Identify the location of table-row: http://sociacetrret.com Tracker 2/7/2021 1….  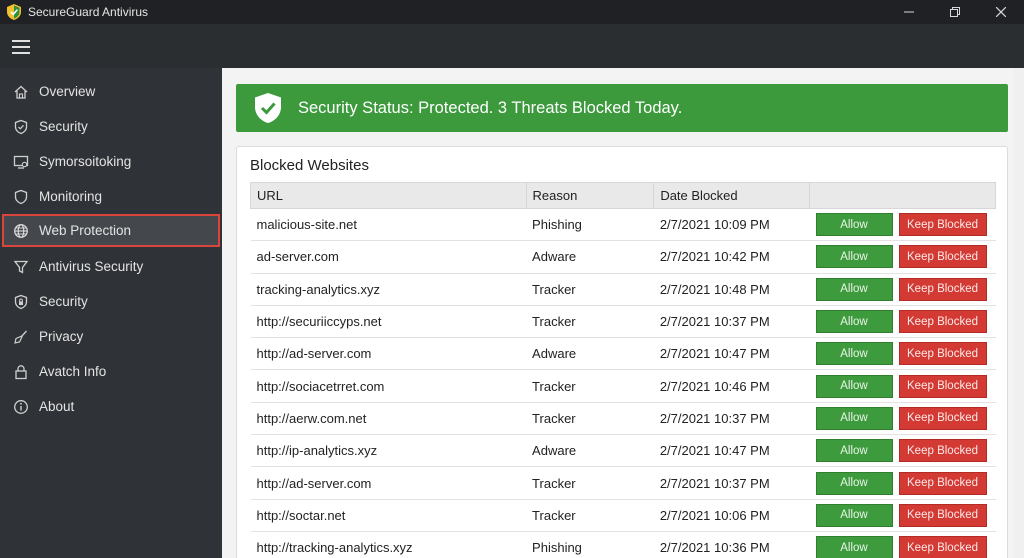
(623, 386).